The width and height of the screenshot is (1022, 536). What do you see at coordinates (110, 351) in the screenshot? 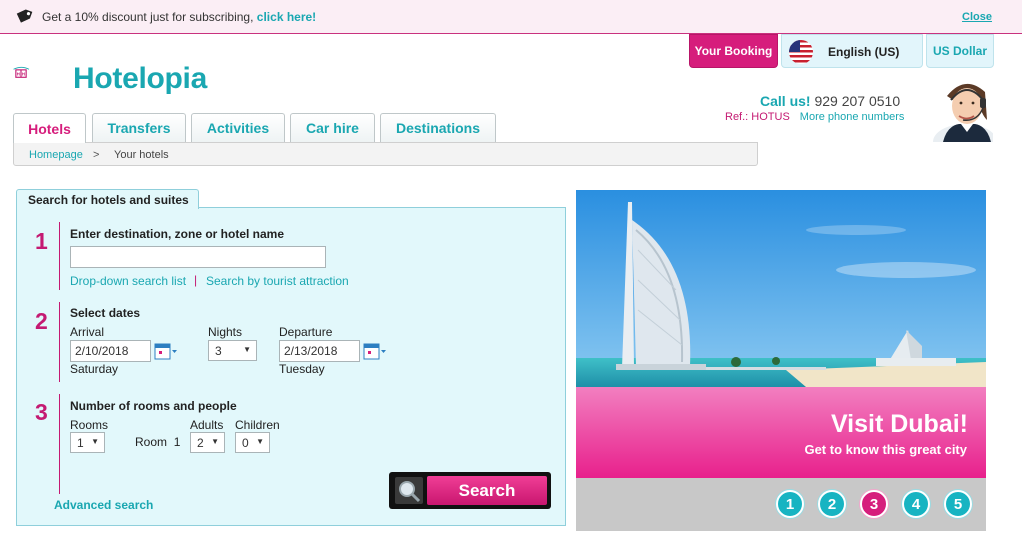
I see `arrival-date-input` at bounding box center [110, 351].